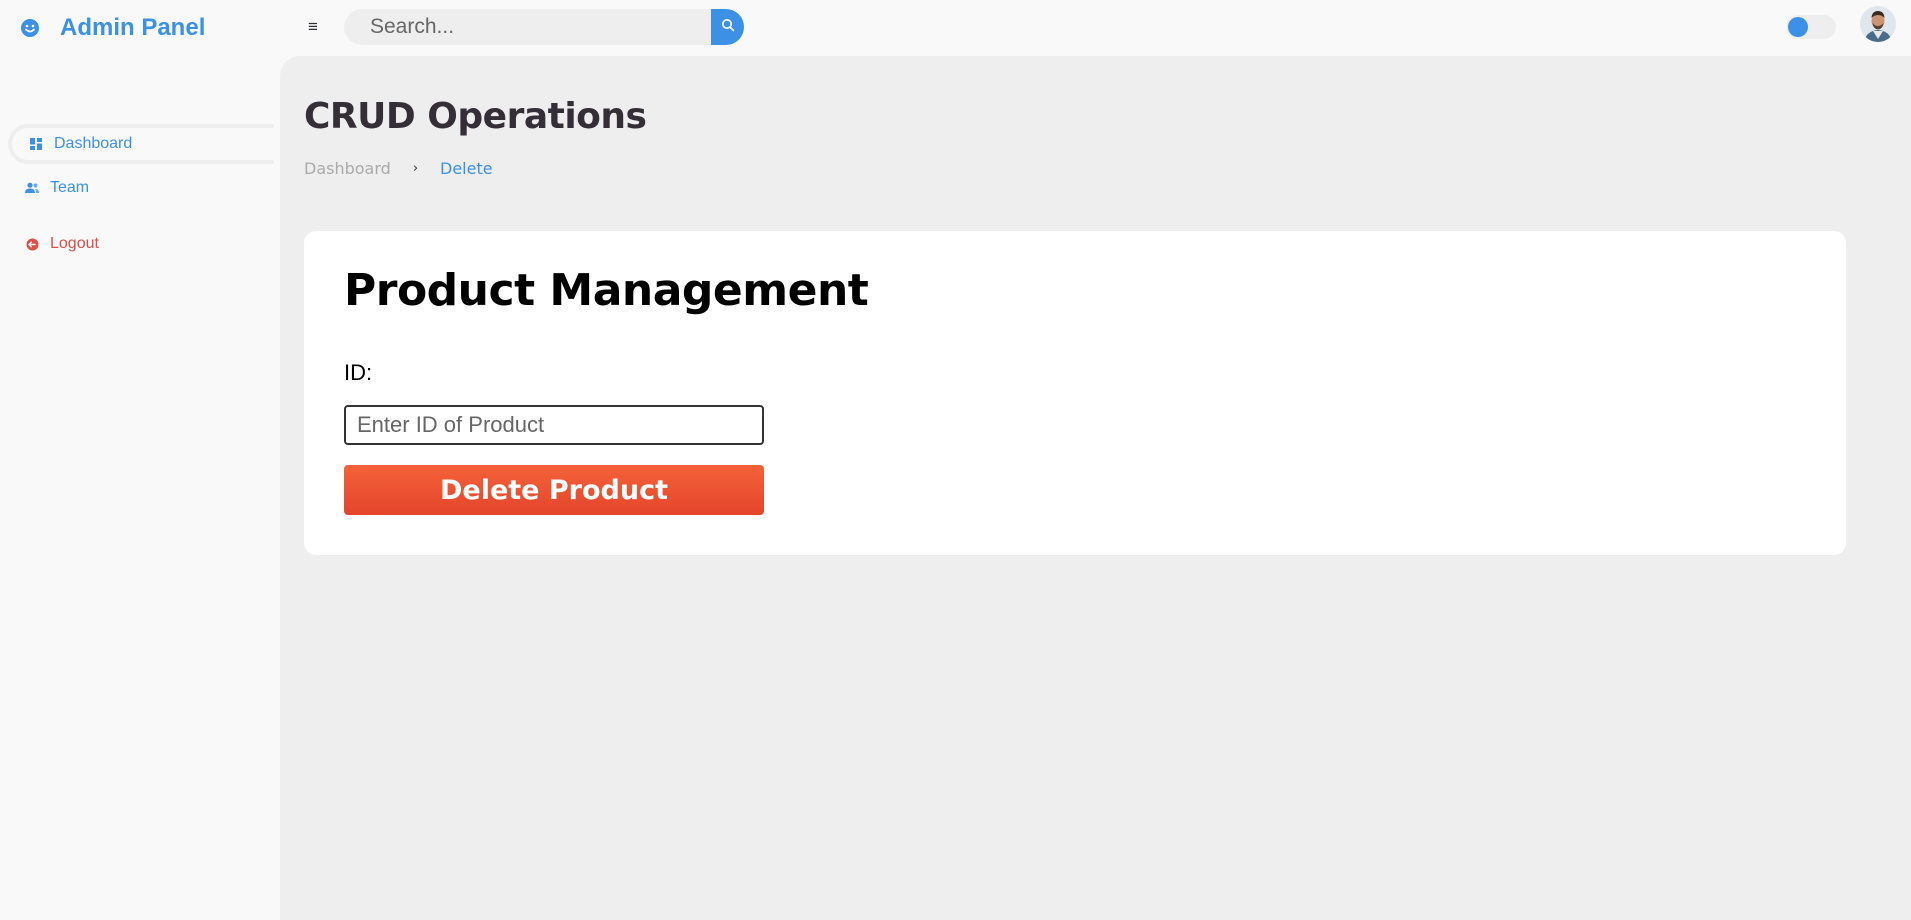  I want to click on brand: Admin Panel, so click(111, 28).